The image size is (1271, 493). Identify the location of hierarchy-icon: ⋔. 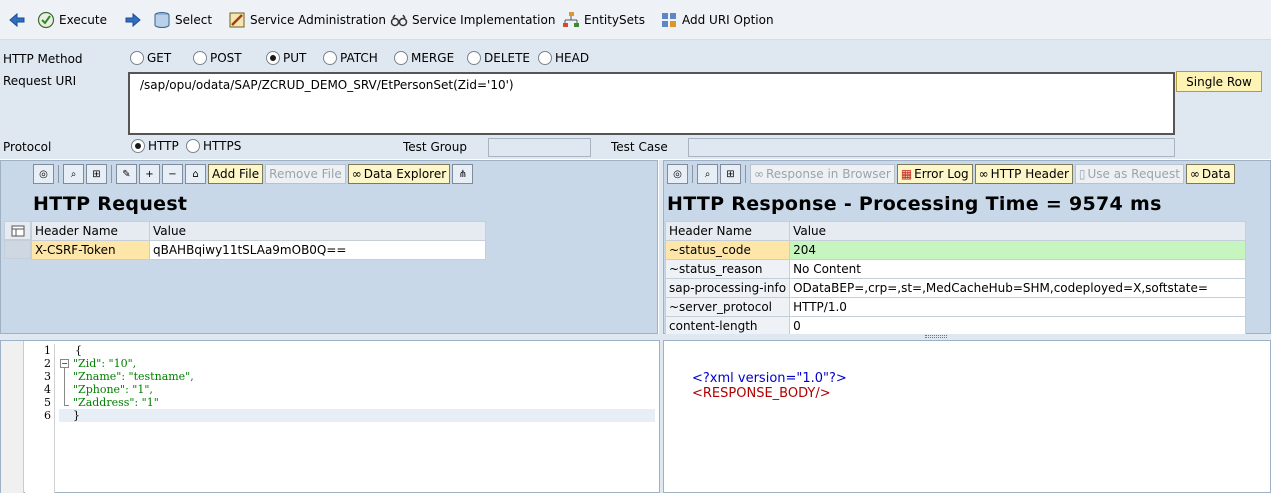
(463, 174).